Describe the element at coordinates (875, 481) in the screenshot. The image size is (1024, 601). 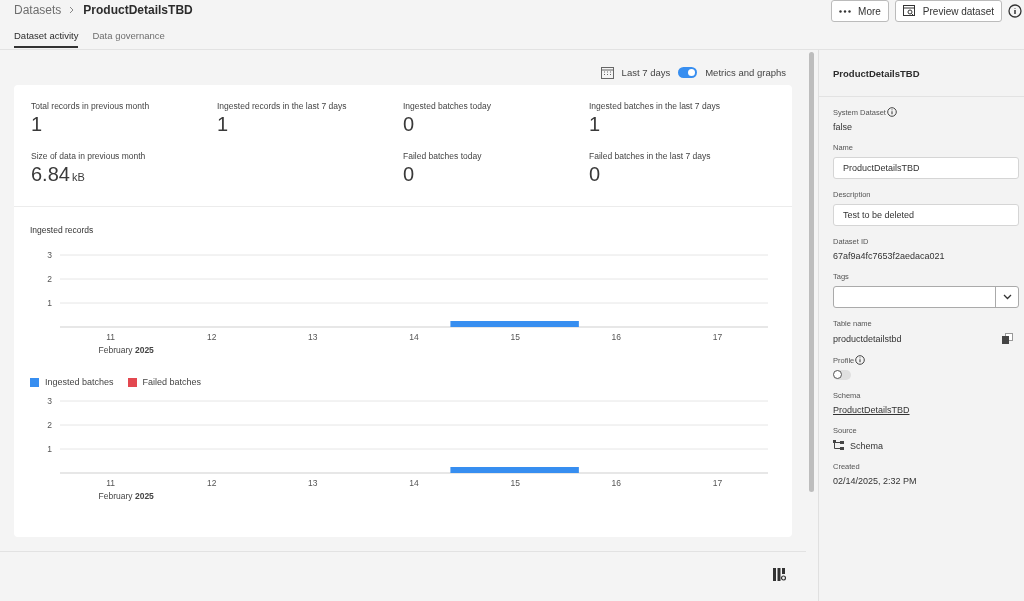
I see `field-value: 02/14/2025, 2:32 PM` at that location.